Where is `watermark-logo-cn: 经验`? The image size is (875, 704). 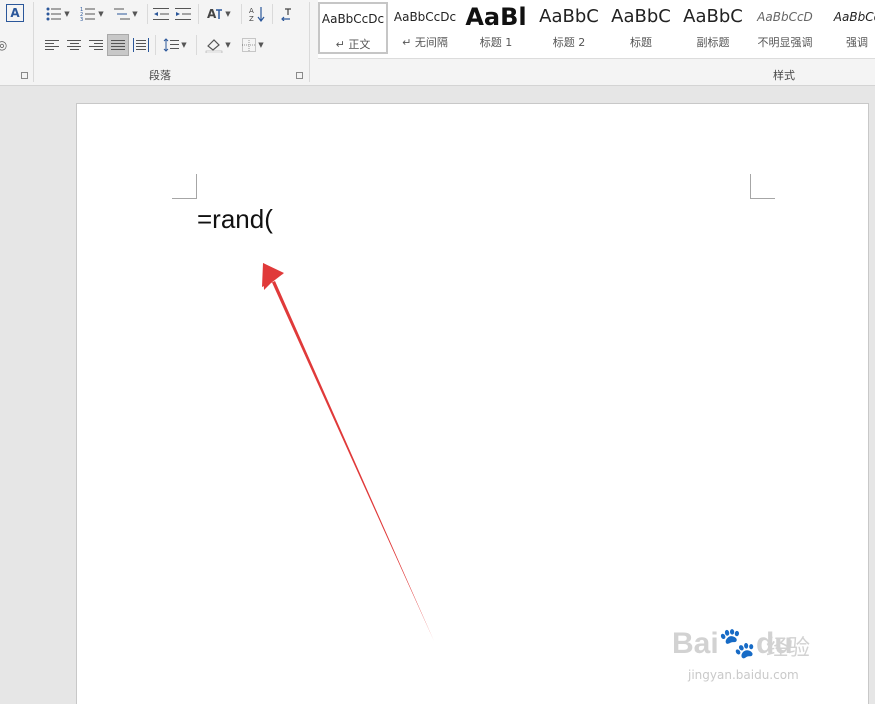 watermark-logo-cn: 经验 is located at coordinates (788, 648).